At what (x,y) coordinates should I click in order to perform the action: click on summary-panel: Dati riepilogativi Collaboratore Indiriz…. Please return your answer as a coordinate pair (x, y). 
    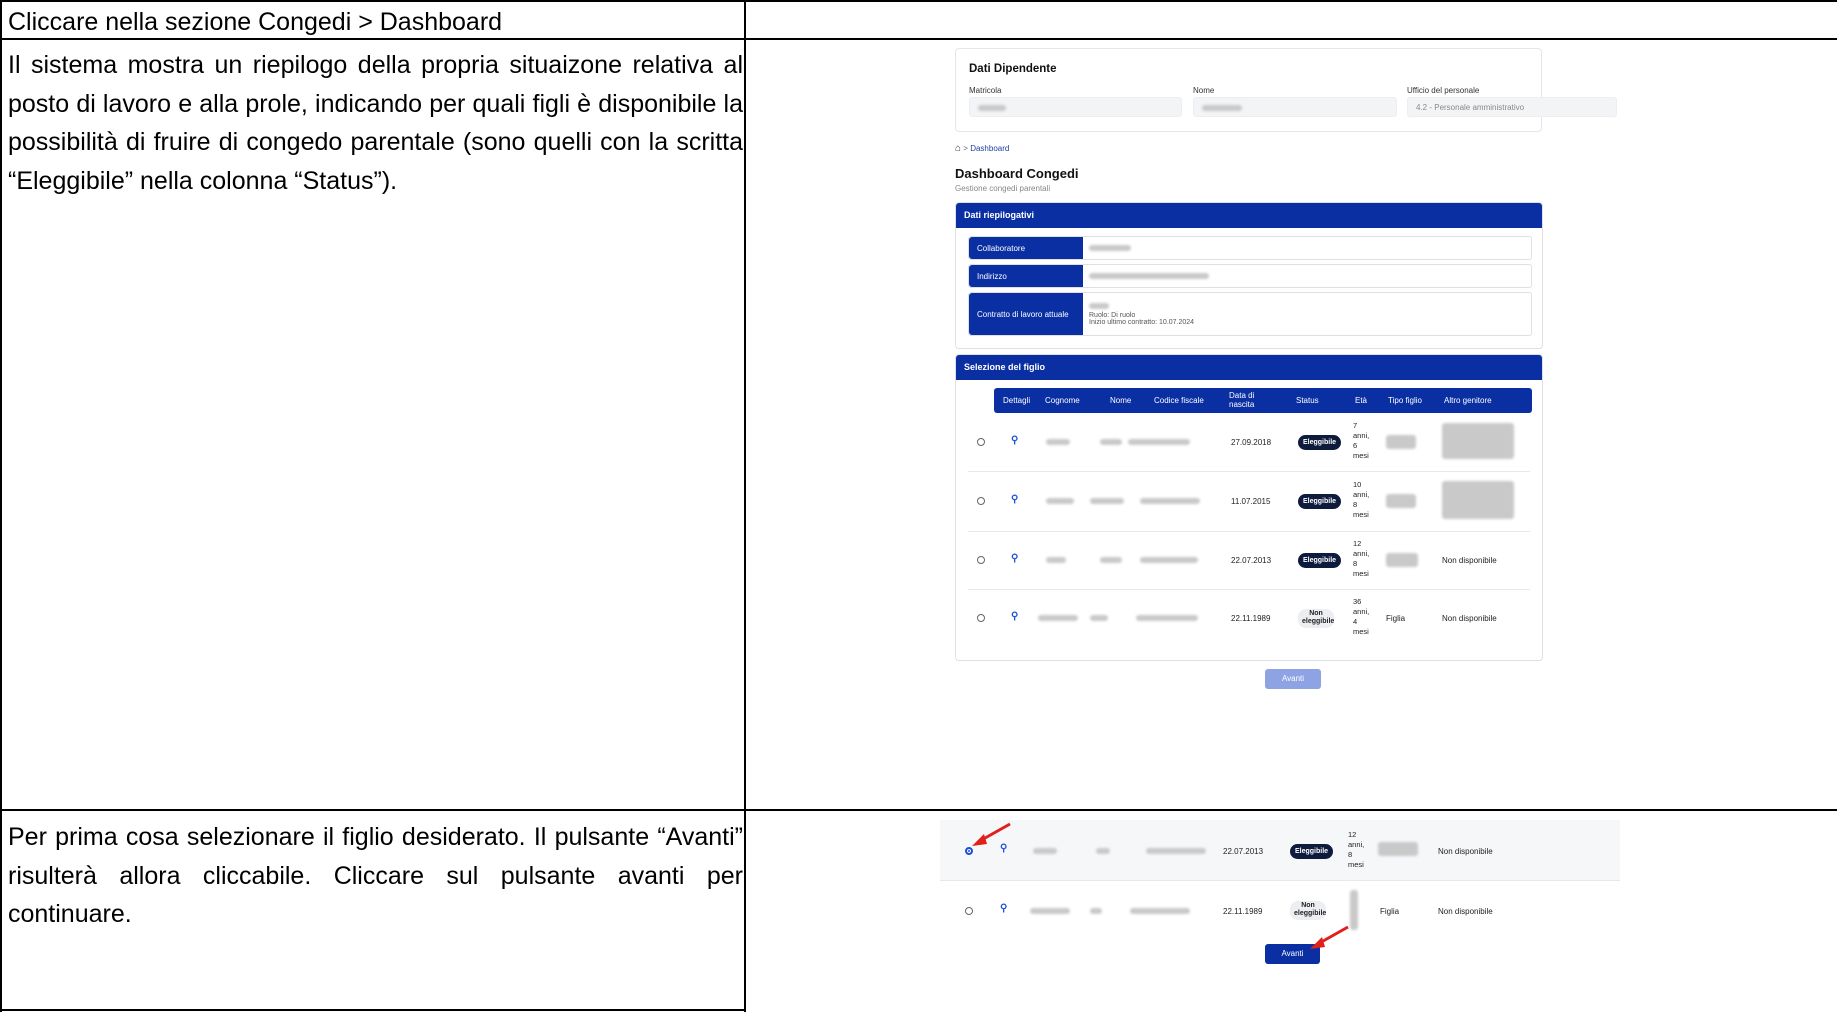
    Looking at the image, I should click on (1249, 275).